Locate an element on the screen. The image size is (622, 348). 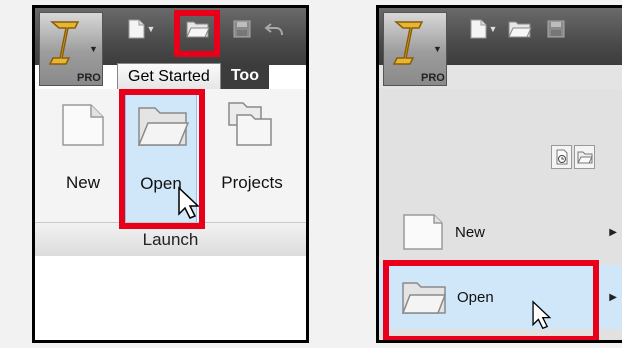
undo-icon is located at coordinates (273, 29).